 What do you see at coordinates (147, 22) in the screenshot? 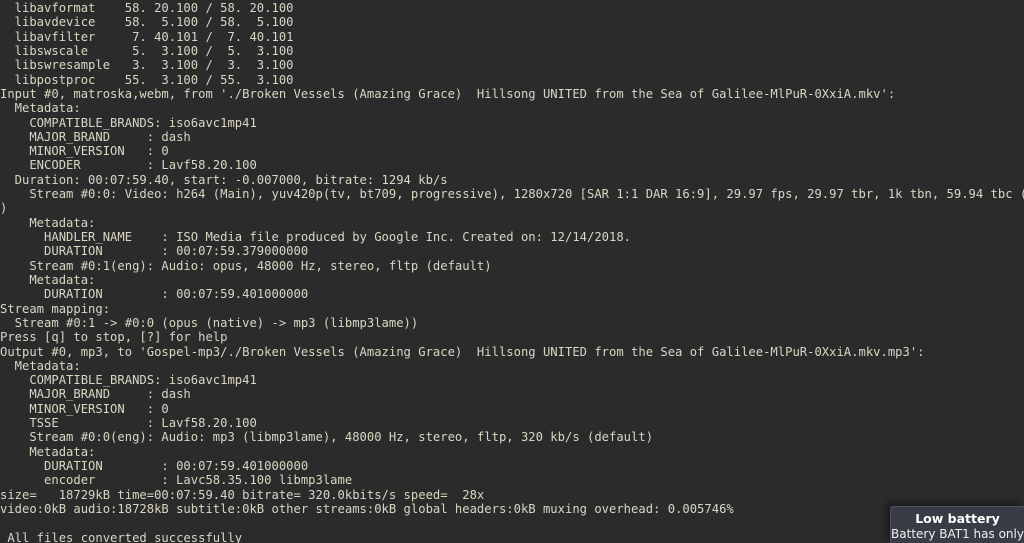
I see `terminal-line: libavdevice 58. 5.100 / 58. 5.100` at bounding box center [147, 22].